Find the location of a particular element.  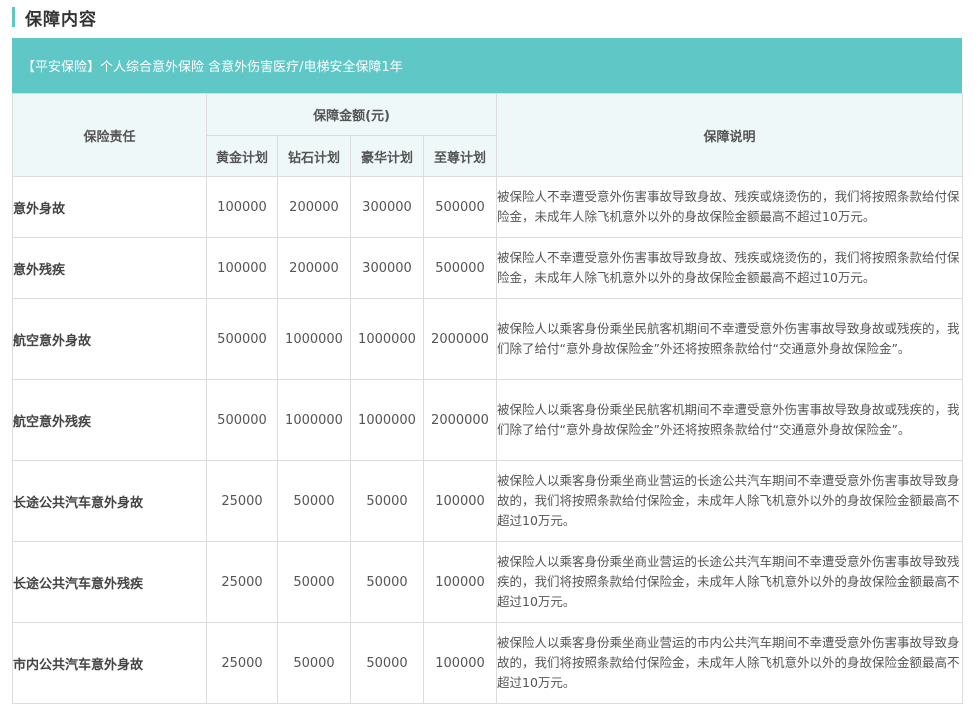

section-accent-bar is located at coordinates (13, 17).